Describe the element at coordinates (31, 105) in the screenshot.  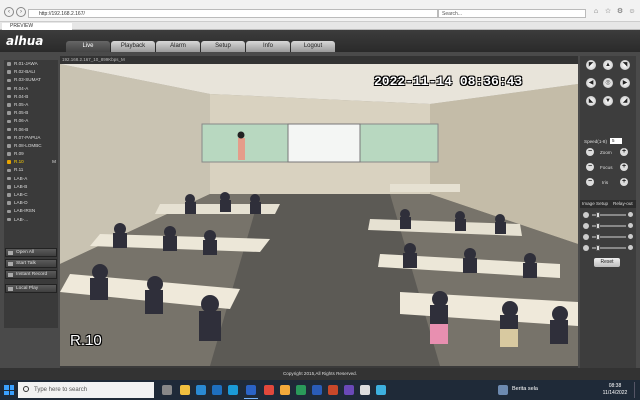
I see `channel-item: R.05-A` at that location.